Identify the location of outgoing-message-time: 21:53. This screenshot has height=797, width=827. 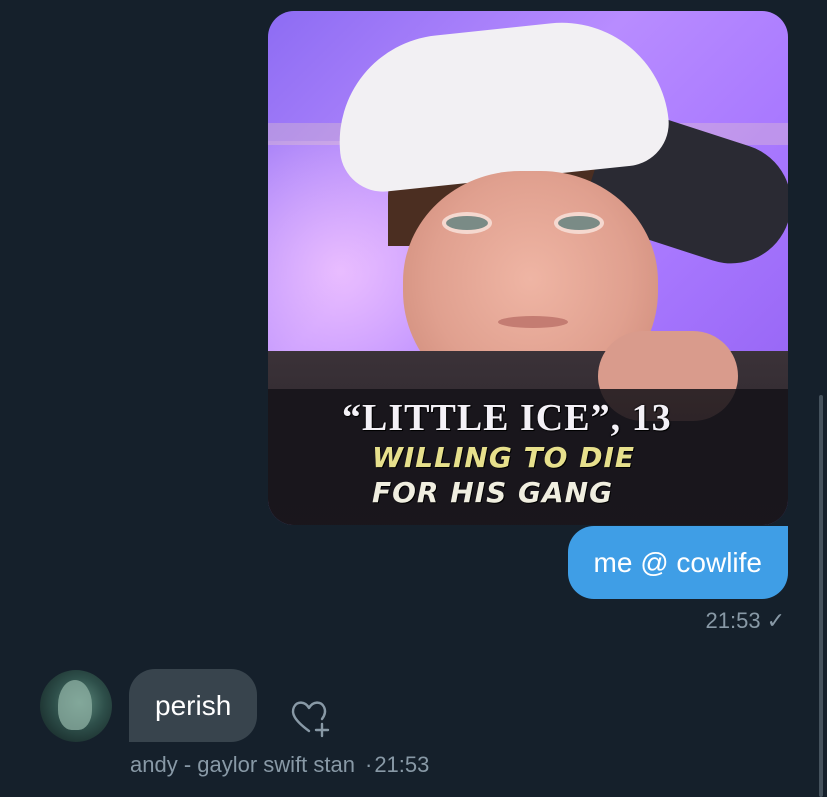
(733, 620).